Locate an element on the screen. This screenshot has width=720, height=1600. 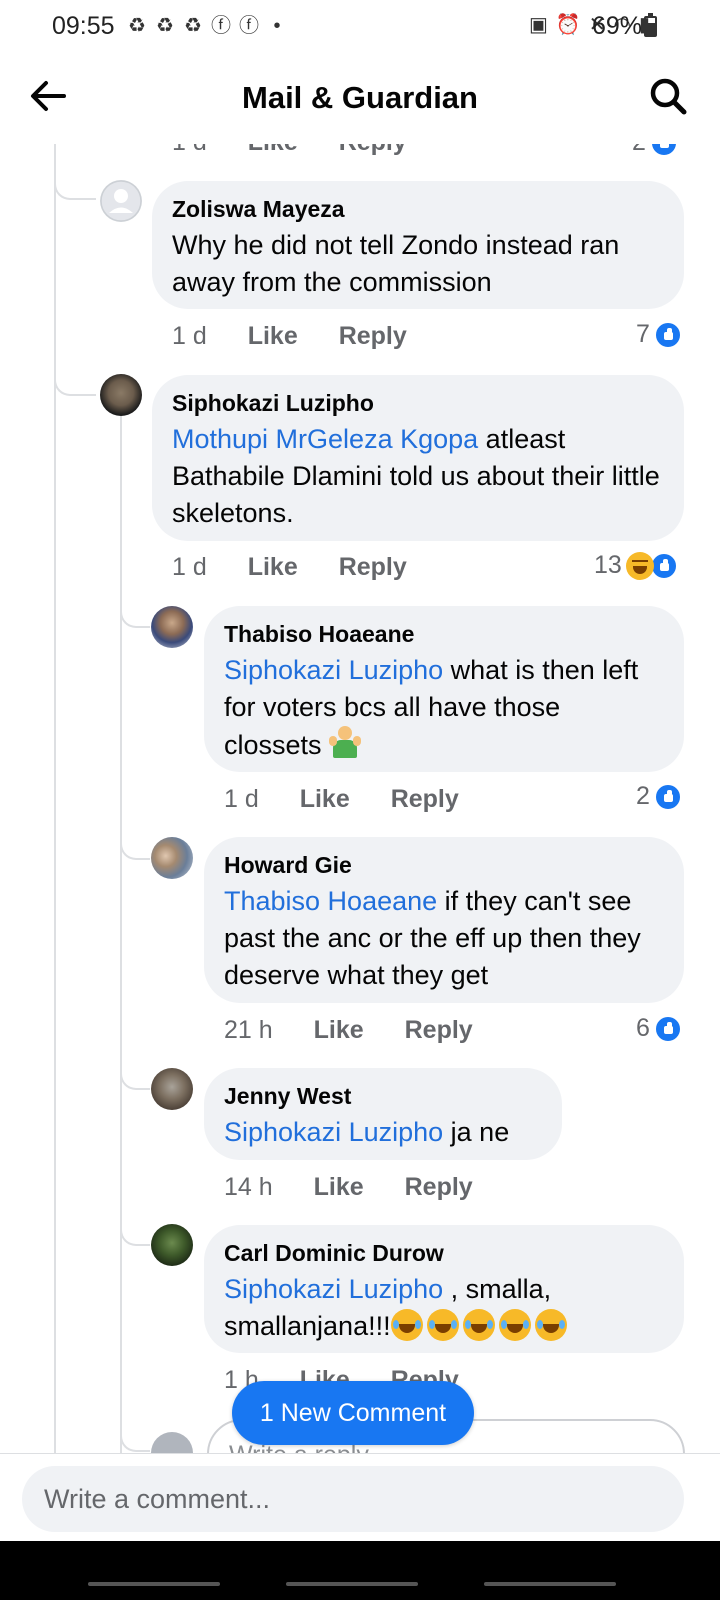
comment-actions: 14 h Like Reply is located at coordinates (365, 1187).